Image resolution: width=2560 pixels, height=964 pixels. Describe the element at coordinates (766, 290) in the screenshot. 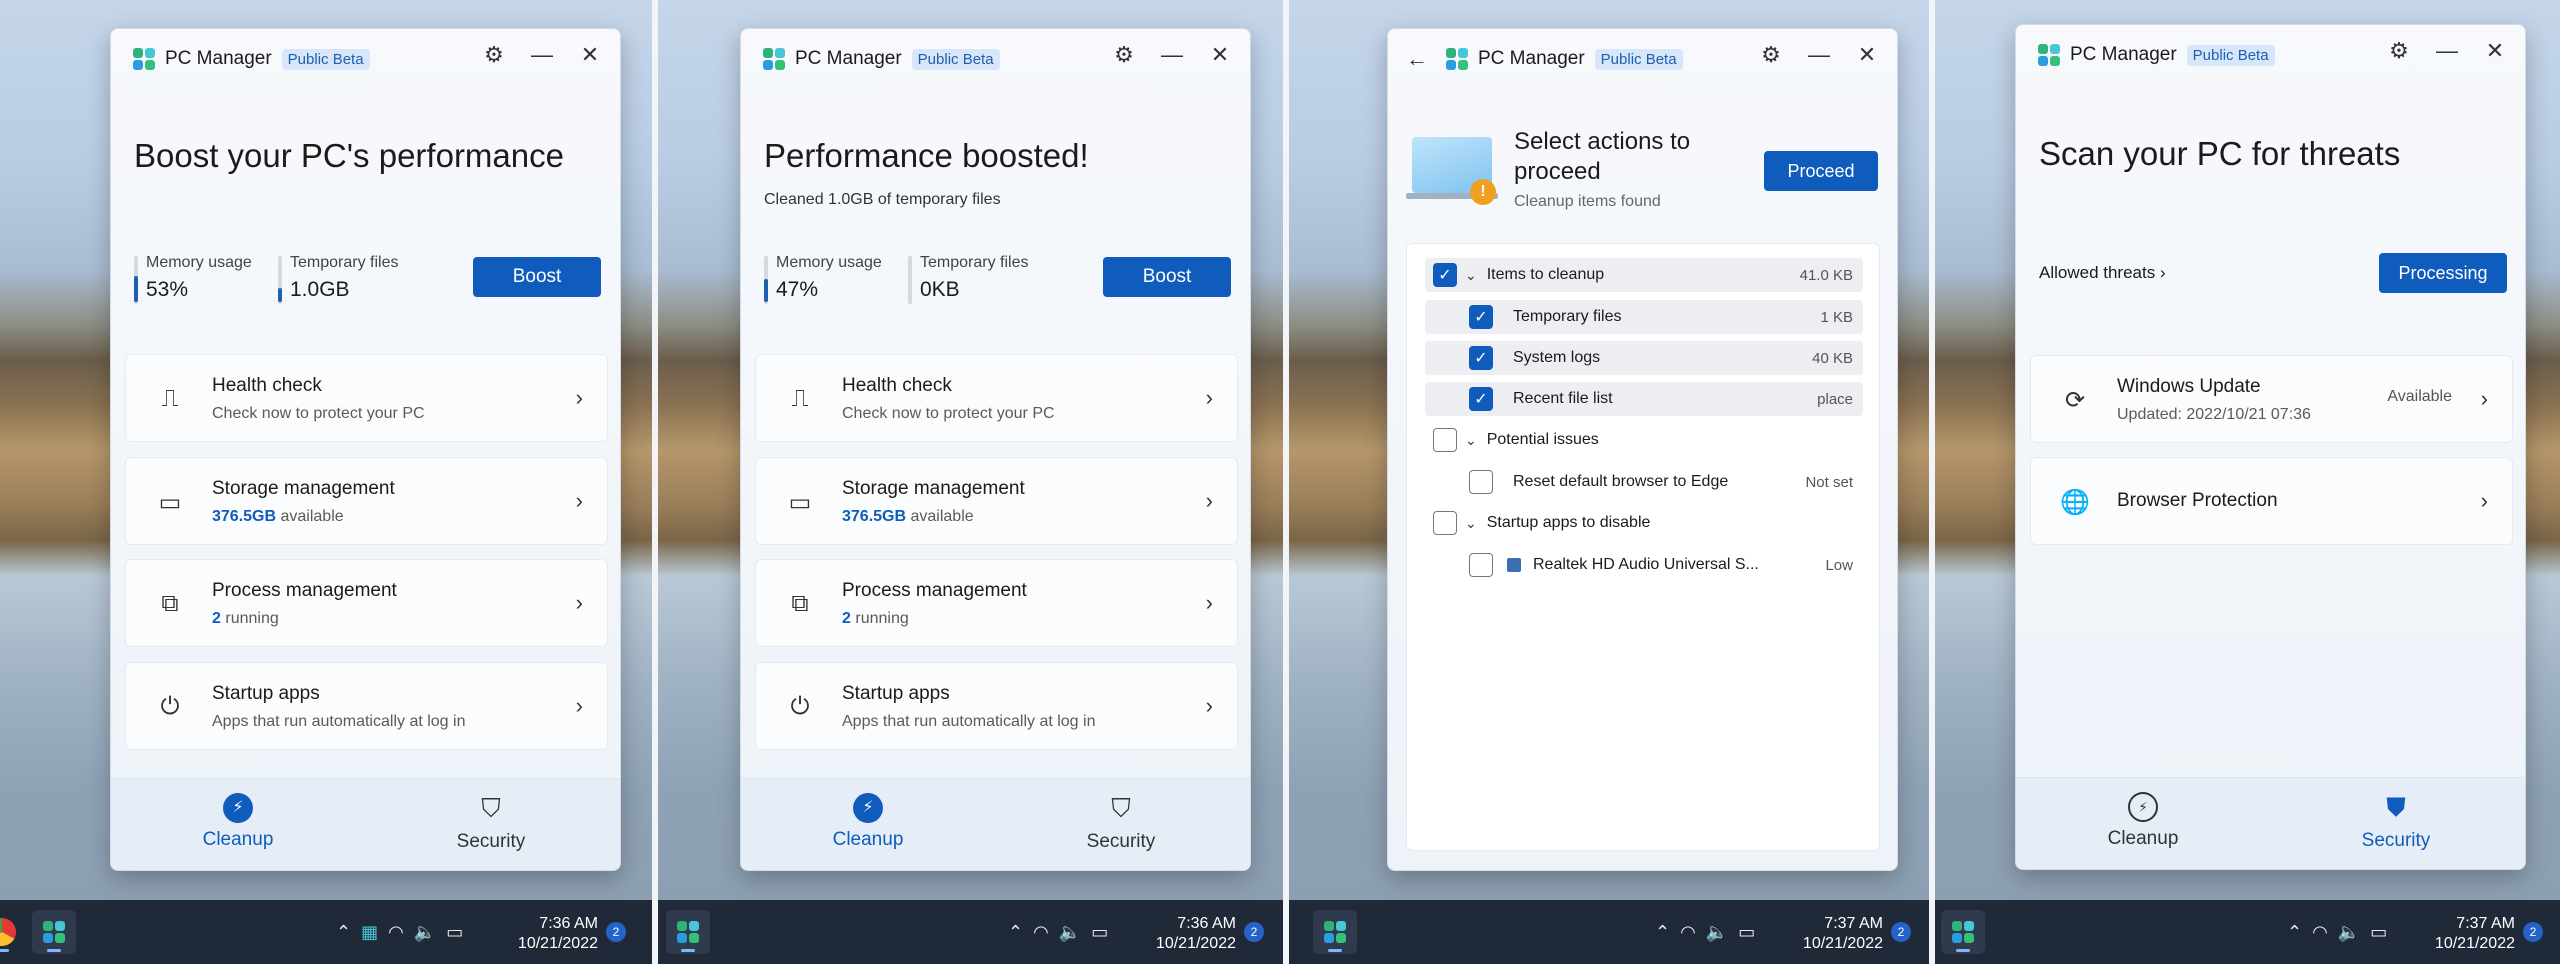

I see `memory-level-bar` at that location.